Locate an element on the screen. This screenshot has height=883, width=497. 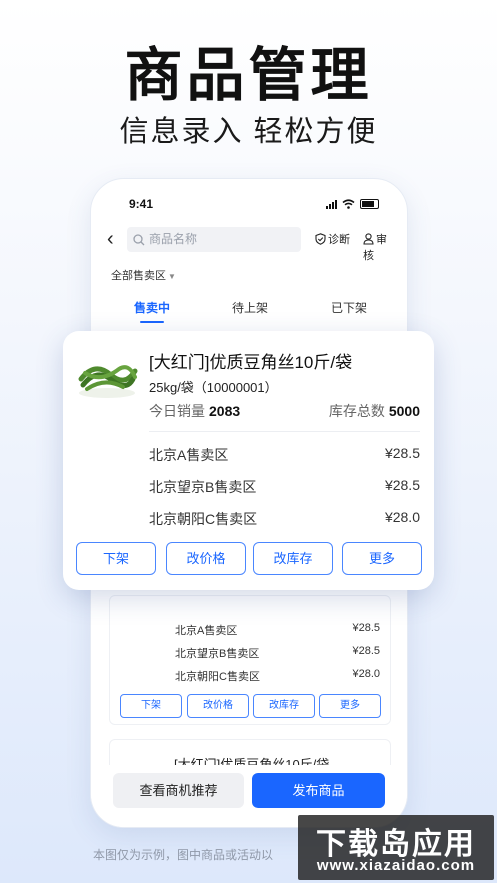
delist-button-small: 下架 is located at coordinates (151, 706).